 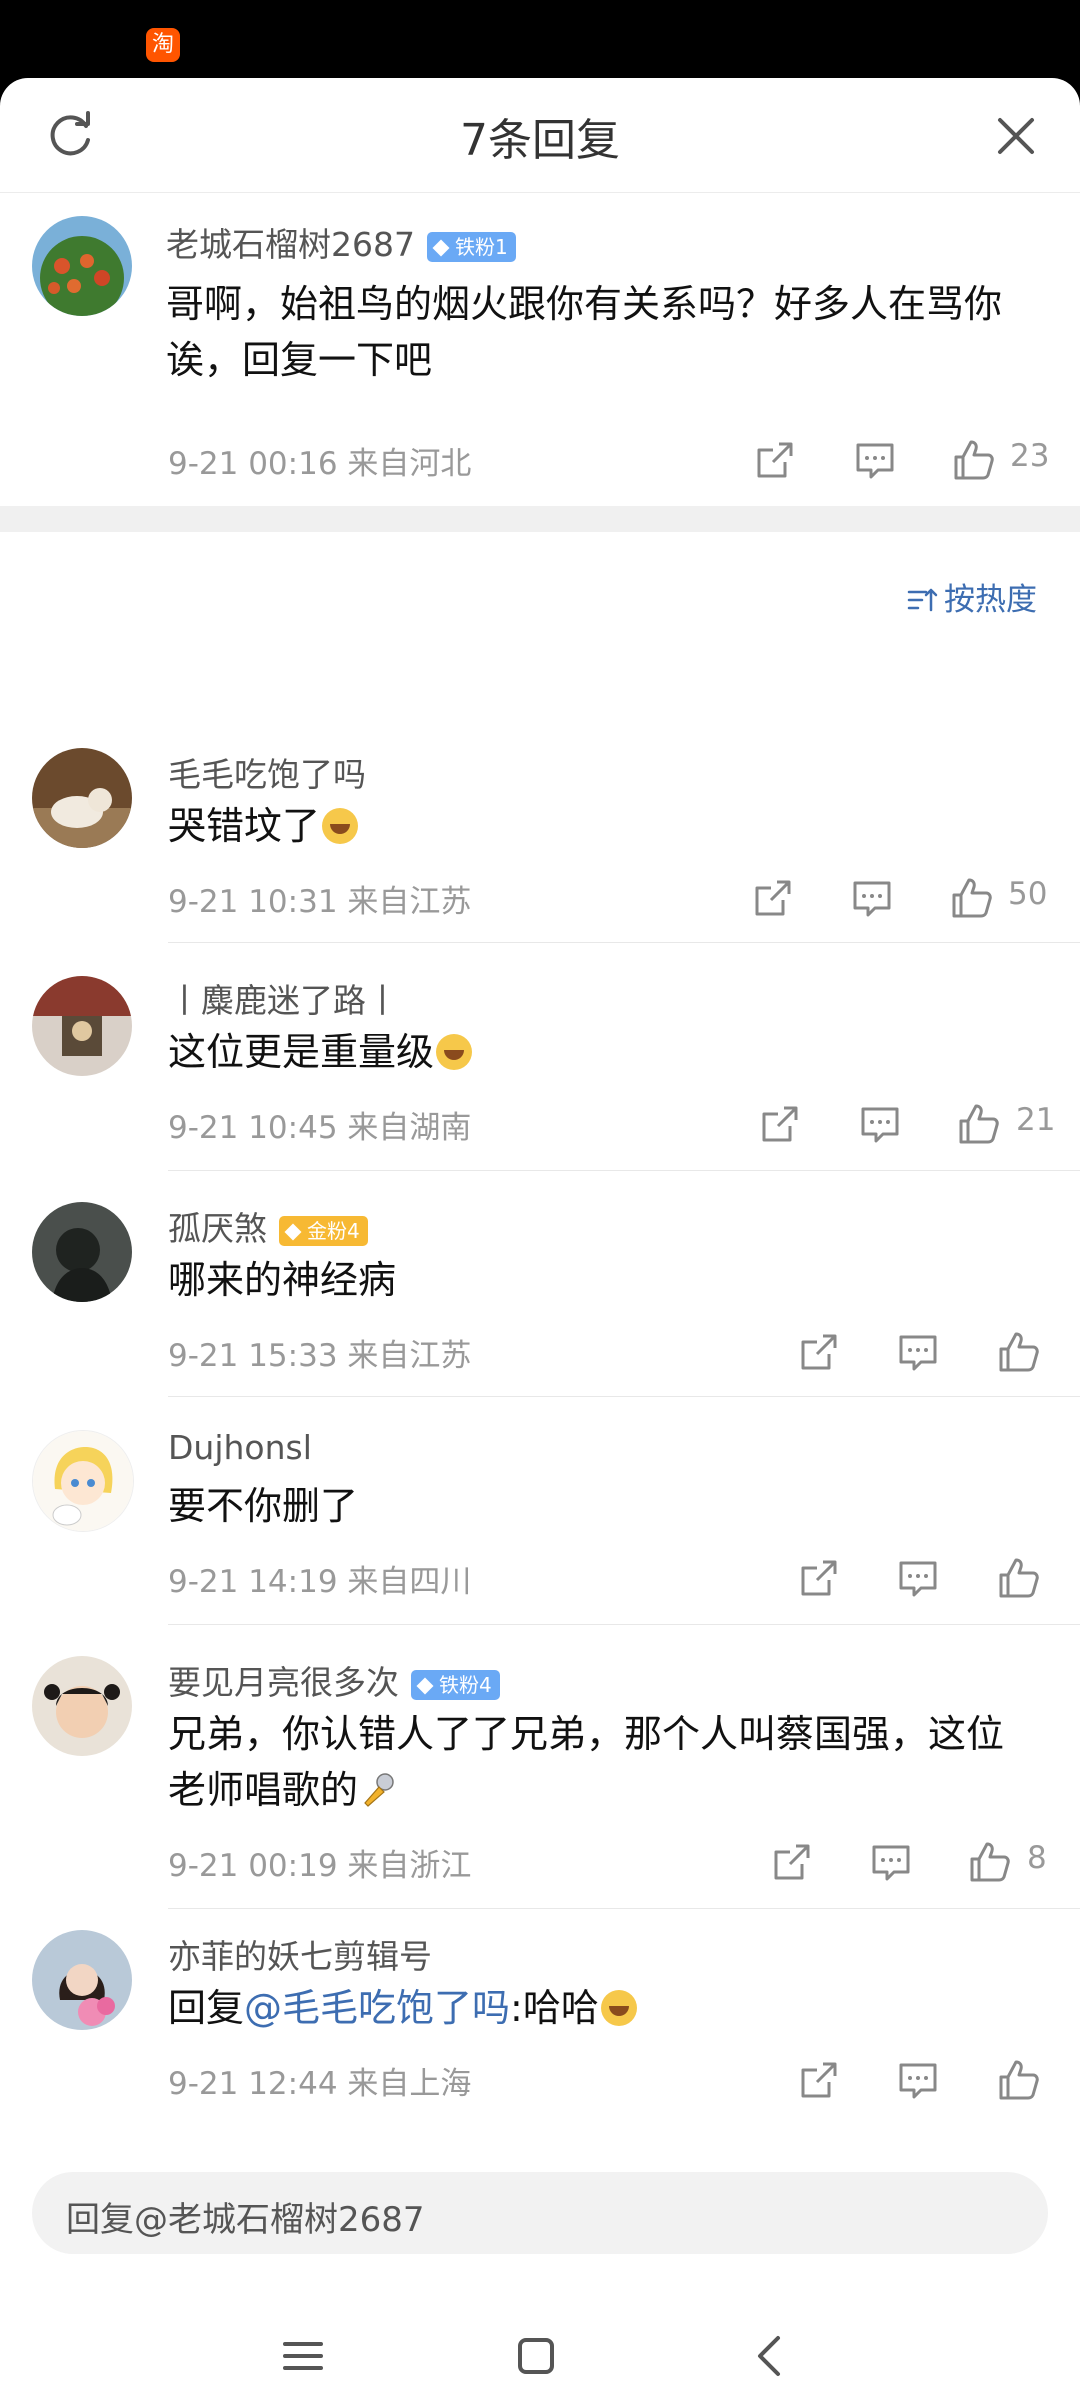 I want to click on like-count: 50, so click(x=1028, y=894).